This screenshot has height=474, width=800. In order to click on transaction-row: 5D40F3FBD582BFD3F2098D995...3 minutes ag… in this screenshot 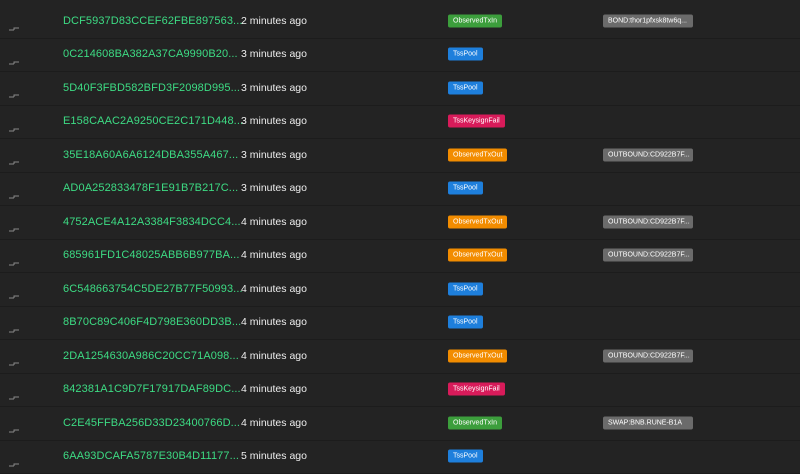, I will do `click(400, 88)`.